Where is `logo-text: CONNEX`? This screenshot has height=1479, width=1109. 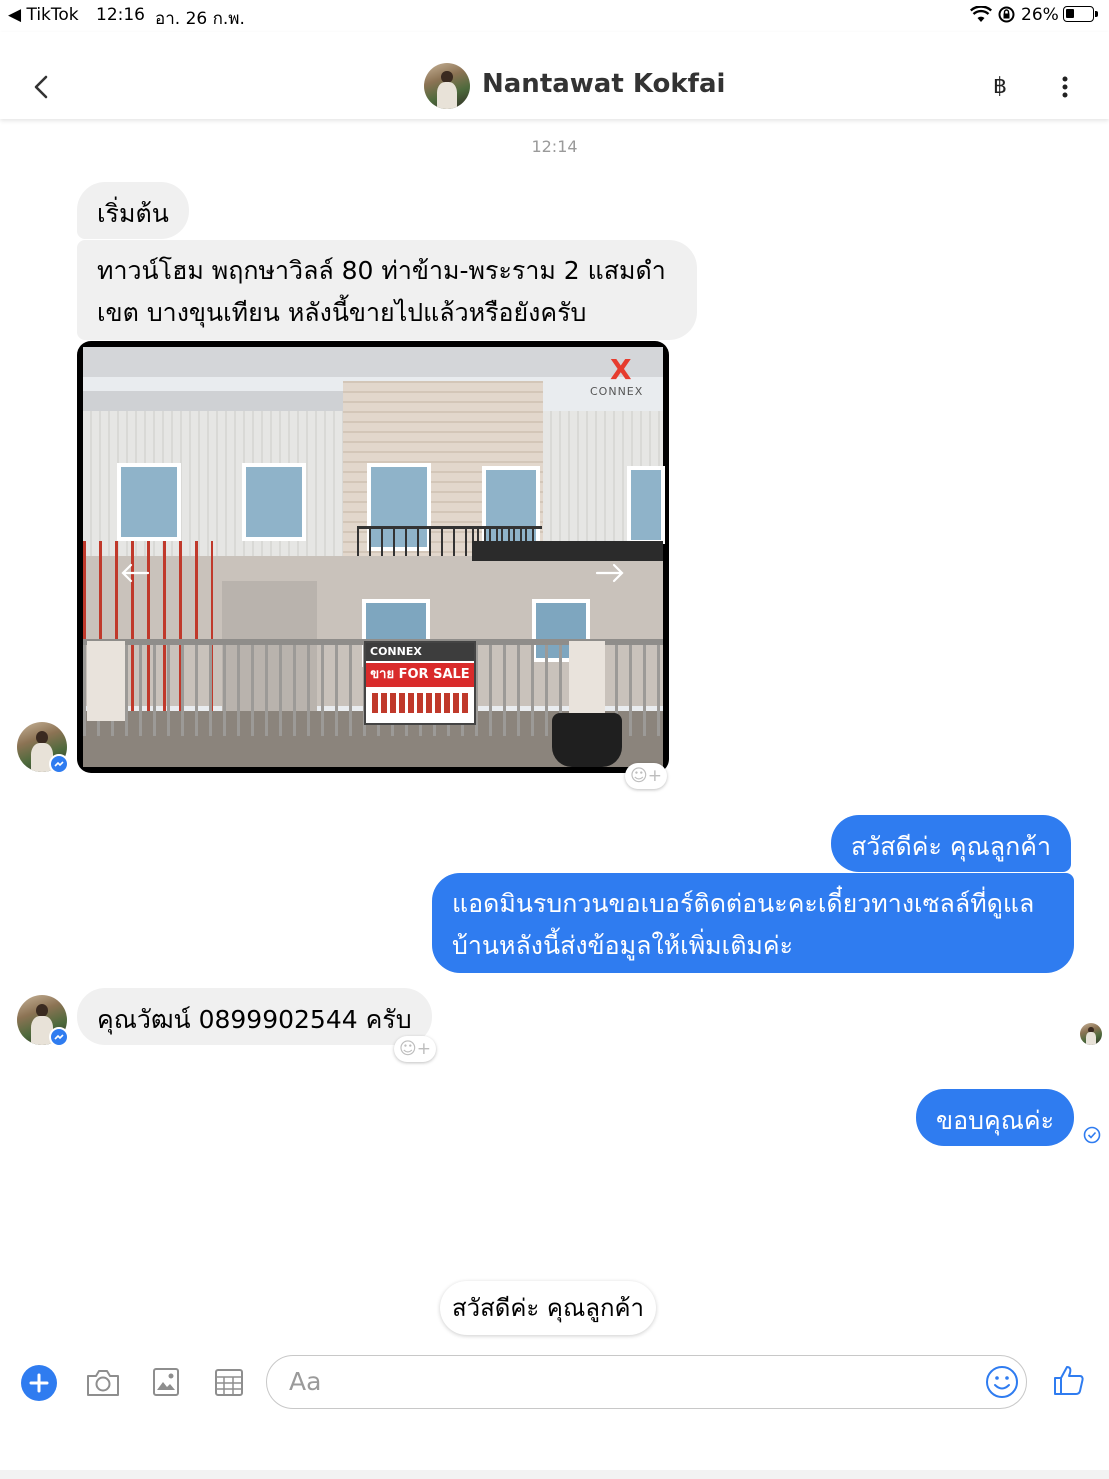 logo-text: CONNEX is located at coordinates (617, 391).